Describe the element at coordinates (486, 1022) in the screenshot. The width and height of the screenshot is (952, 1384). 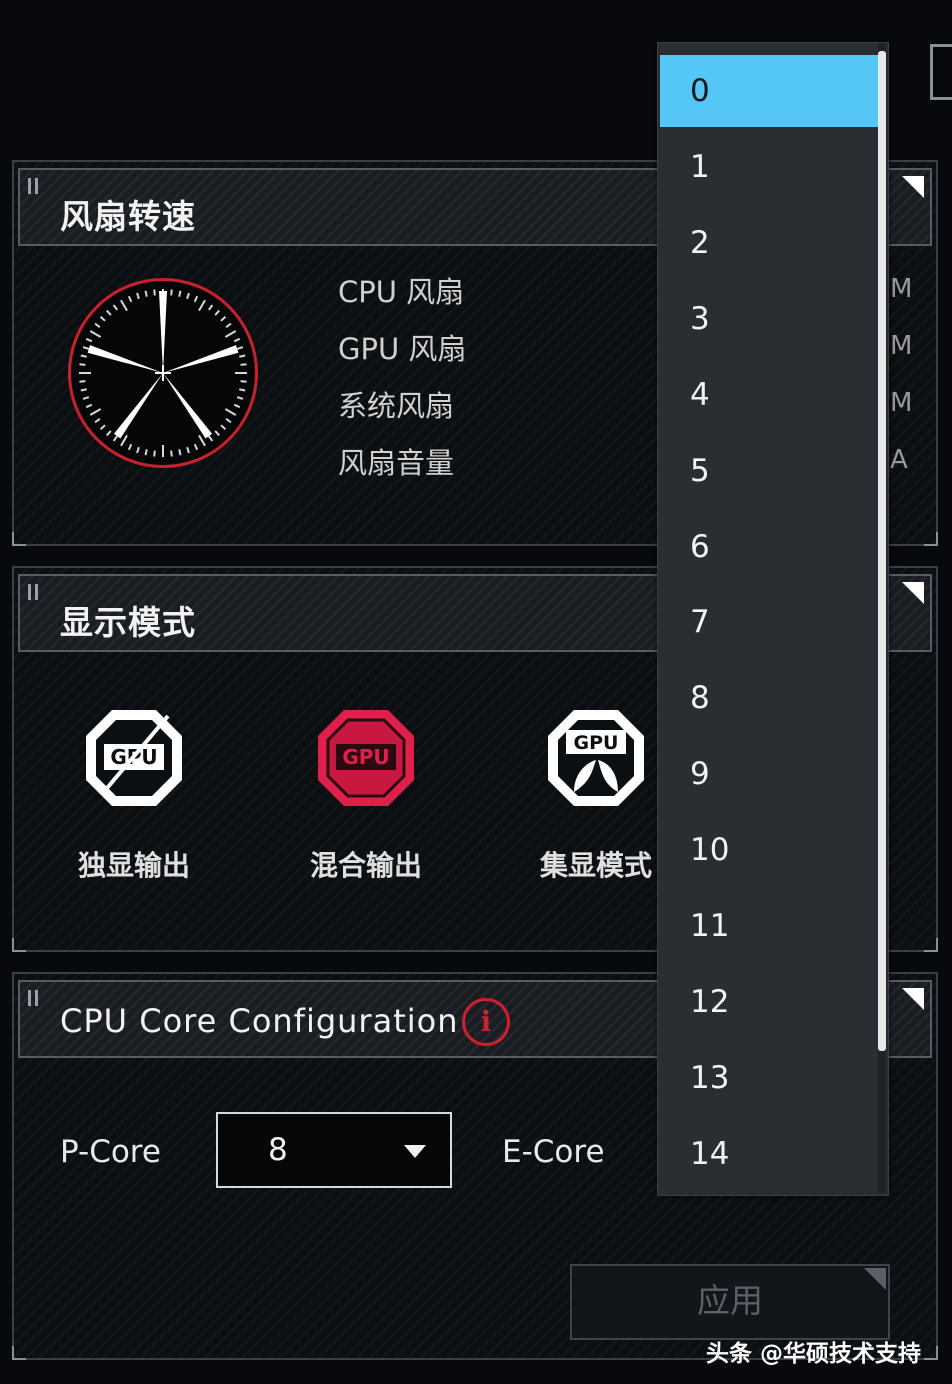
I see `info-icon: i` at that location.